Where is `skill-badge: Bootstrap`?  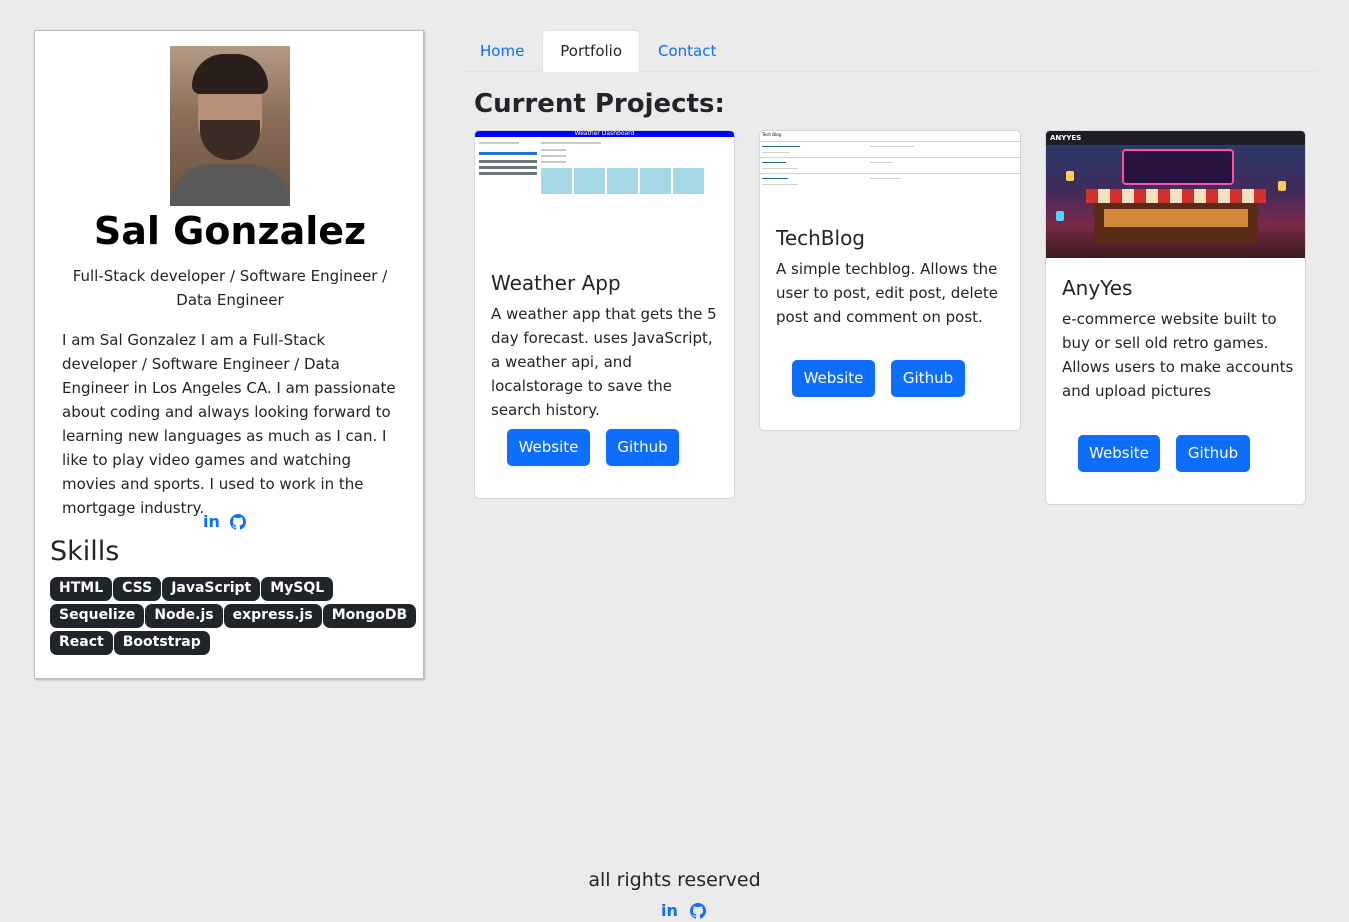 skill-badge: Bootstrap is located at coordinates (161, 643).